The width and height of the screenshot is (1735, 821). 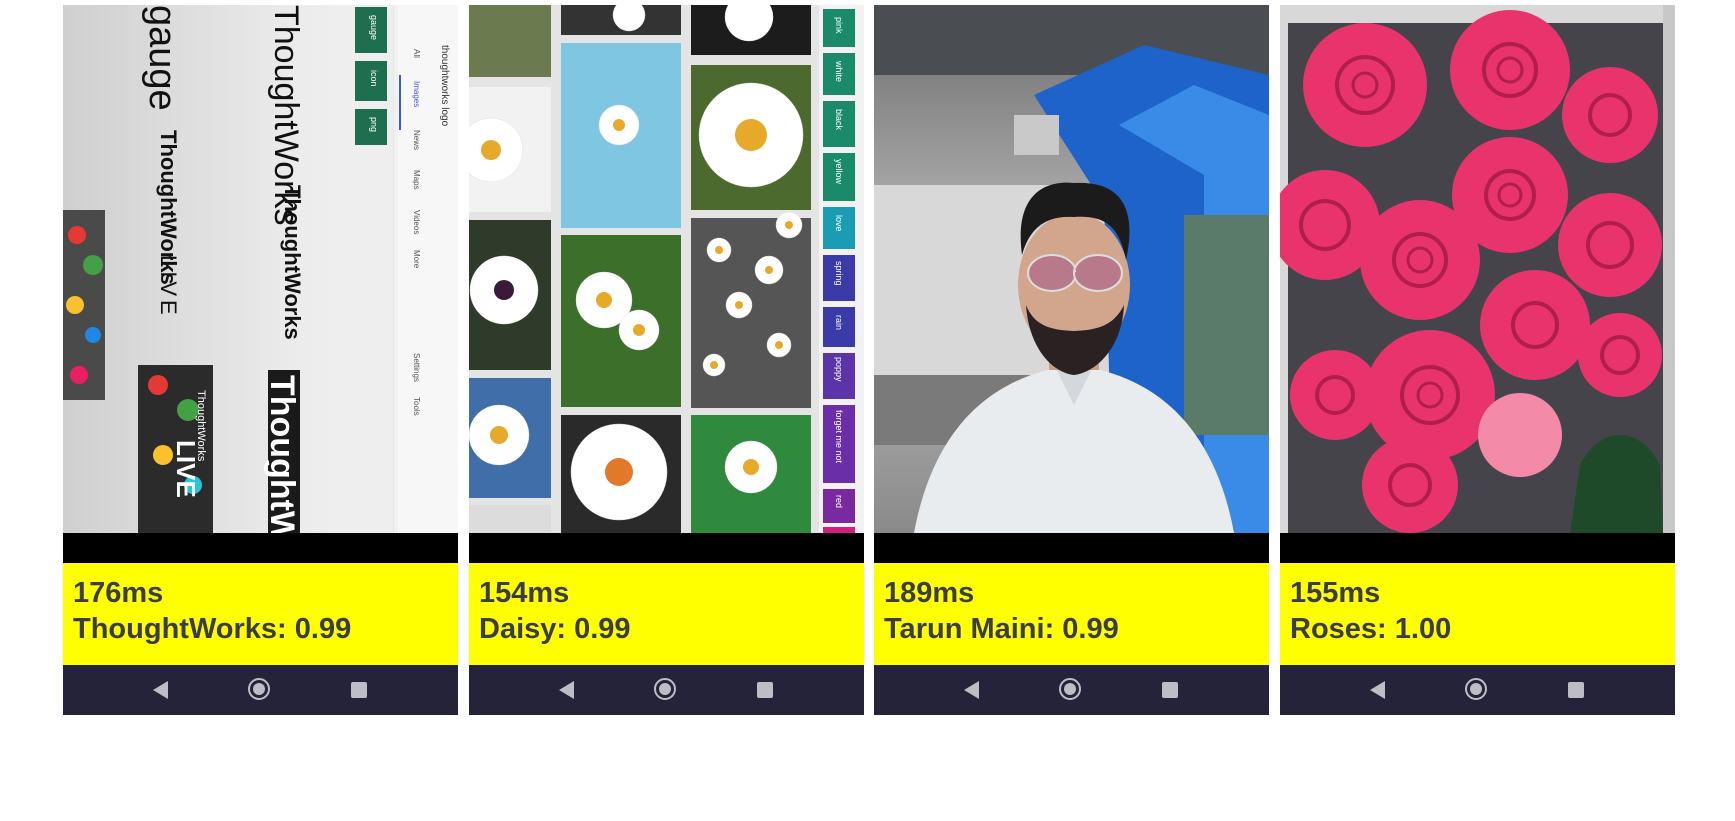 I want to click on camera-preview-2-scene, so click(x=666, y=269).